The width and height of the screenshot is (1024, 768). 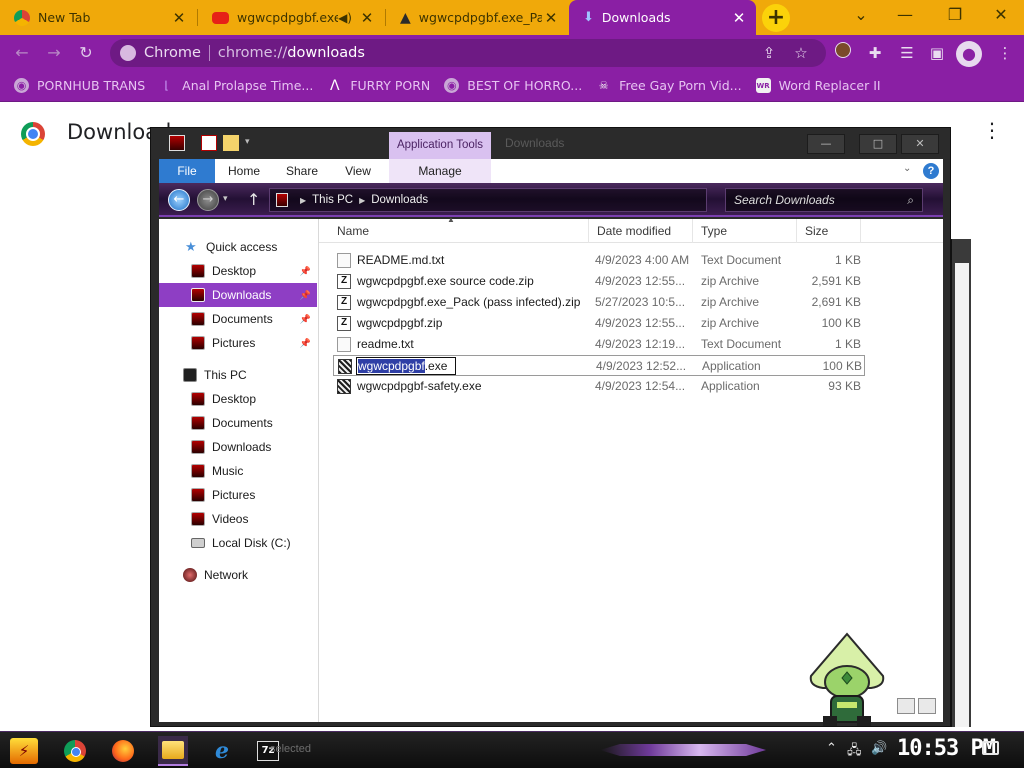 I want to click on bookmark-item: WR Word Replacer II, so click(x=818, y=85).